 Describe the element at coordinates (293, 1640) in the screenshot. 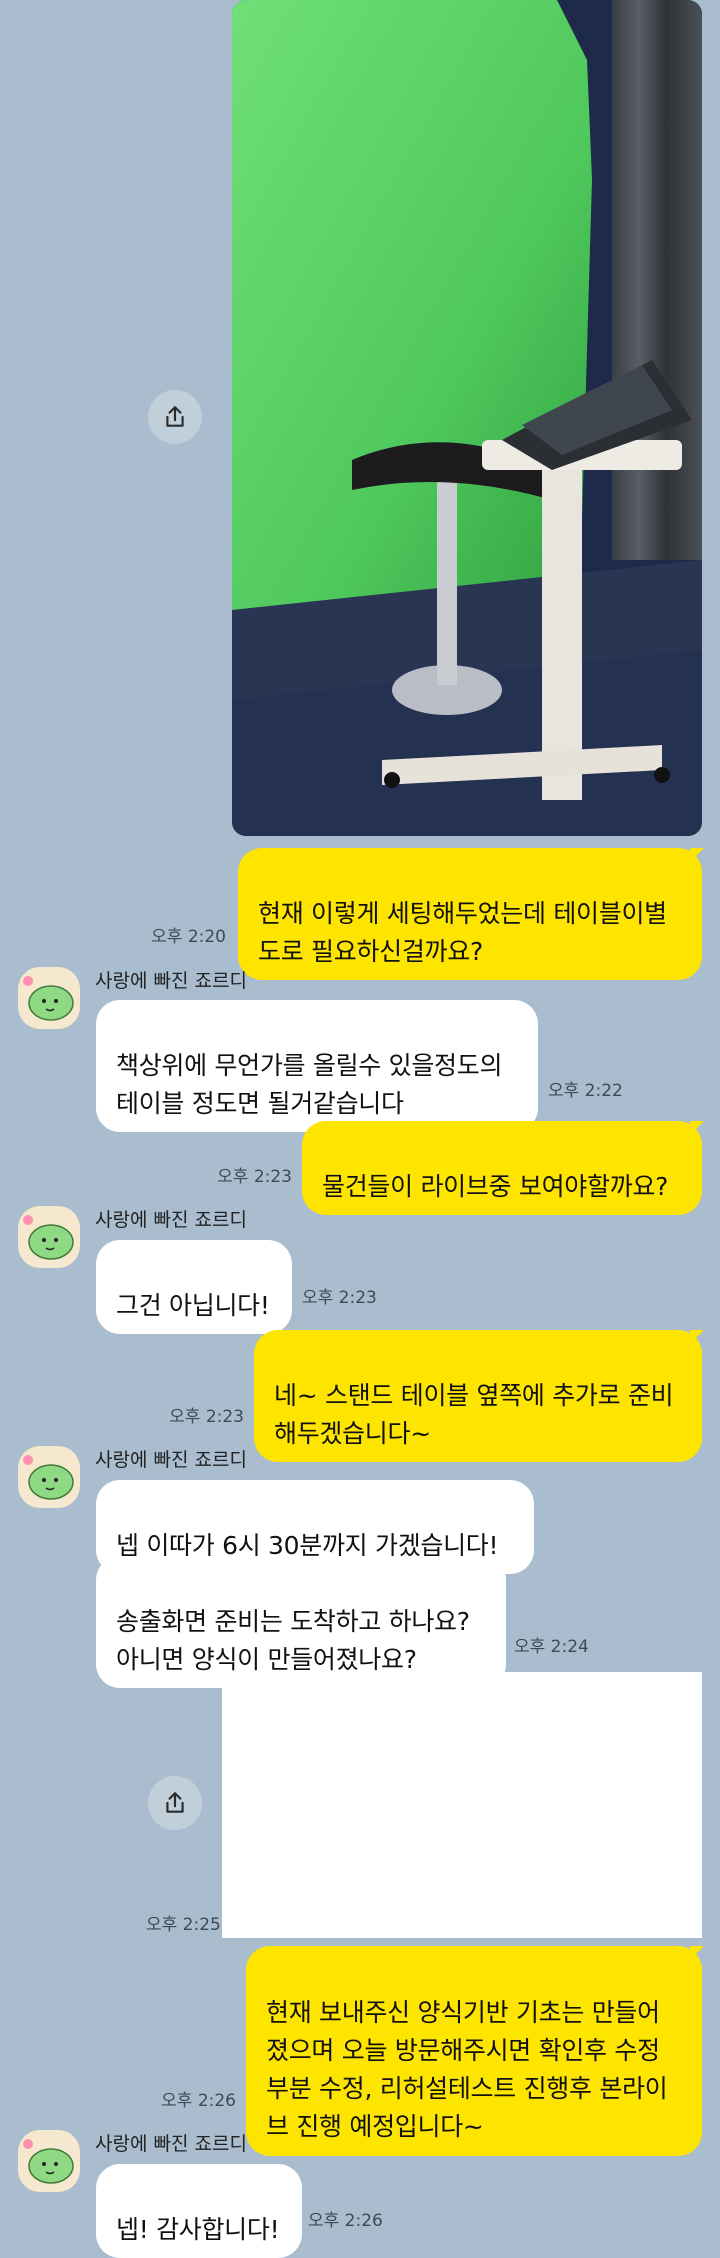

I see `message-text: 송출화면 준비는 도착하고 하나요? 아니면 양식이 만들어졌나요?` at that location.